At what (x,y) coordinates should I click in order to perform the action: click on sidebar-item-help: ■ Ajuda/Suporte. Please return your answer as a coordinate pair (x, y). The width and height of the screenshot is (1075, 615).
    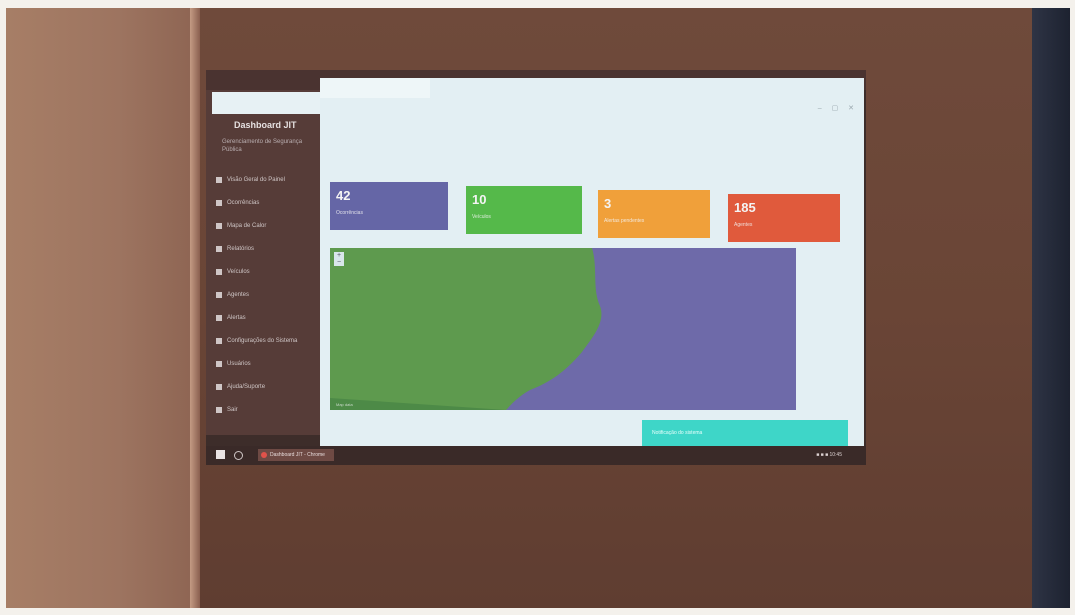
    Looking at the image, I should click on (269, 386).